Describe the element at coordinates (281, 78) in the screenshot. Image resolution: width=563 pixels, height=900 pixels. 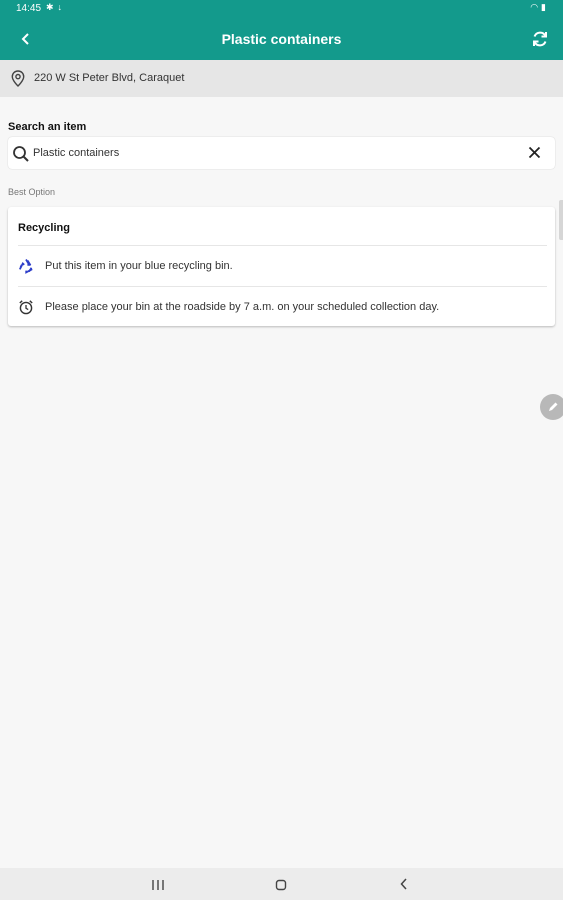
I see `location-bar: 220 W St Peter Blvd, Caraquet` at that location.